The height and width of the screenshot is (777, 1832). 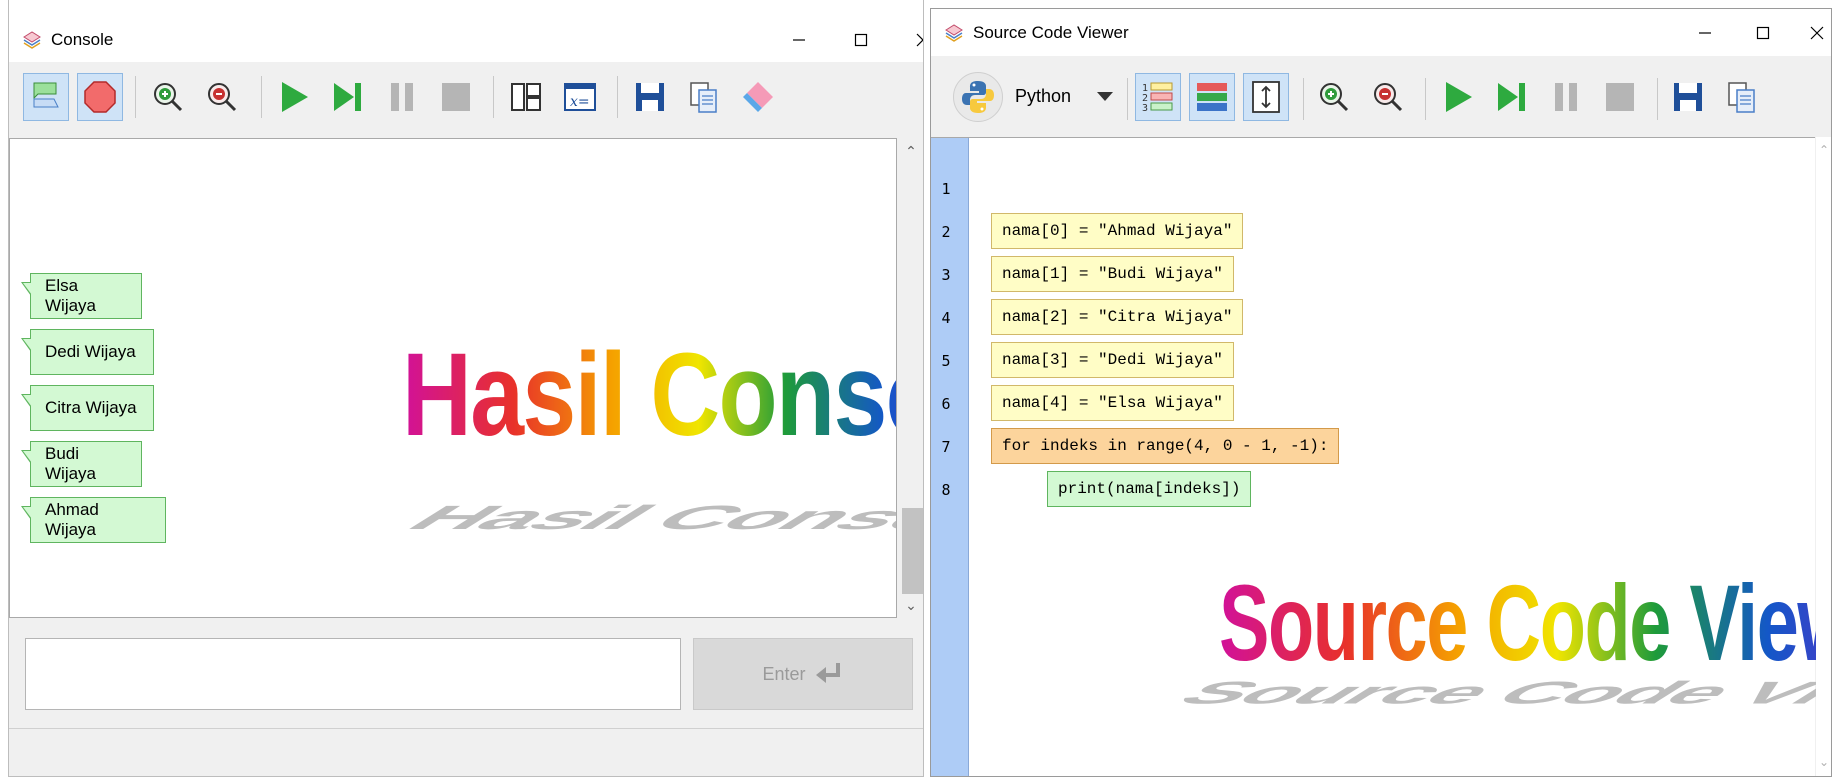 What do you see at coordinates (946, 189) in the screenshot?
I see `line-number: 1` at bounding box center [946, 189].